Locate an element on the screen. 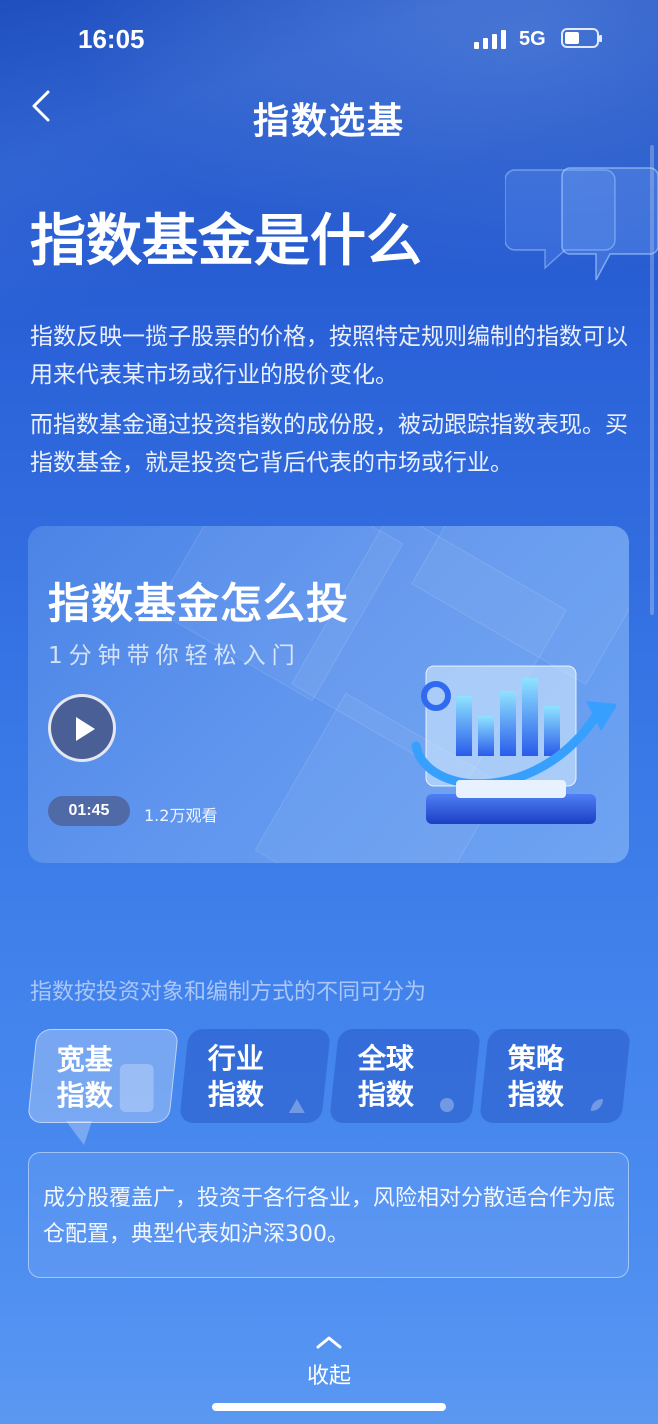  tab-pointer is located at coordinates (79, 1133).